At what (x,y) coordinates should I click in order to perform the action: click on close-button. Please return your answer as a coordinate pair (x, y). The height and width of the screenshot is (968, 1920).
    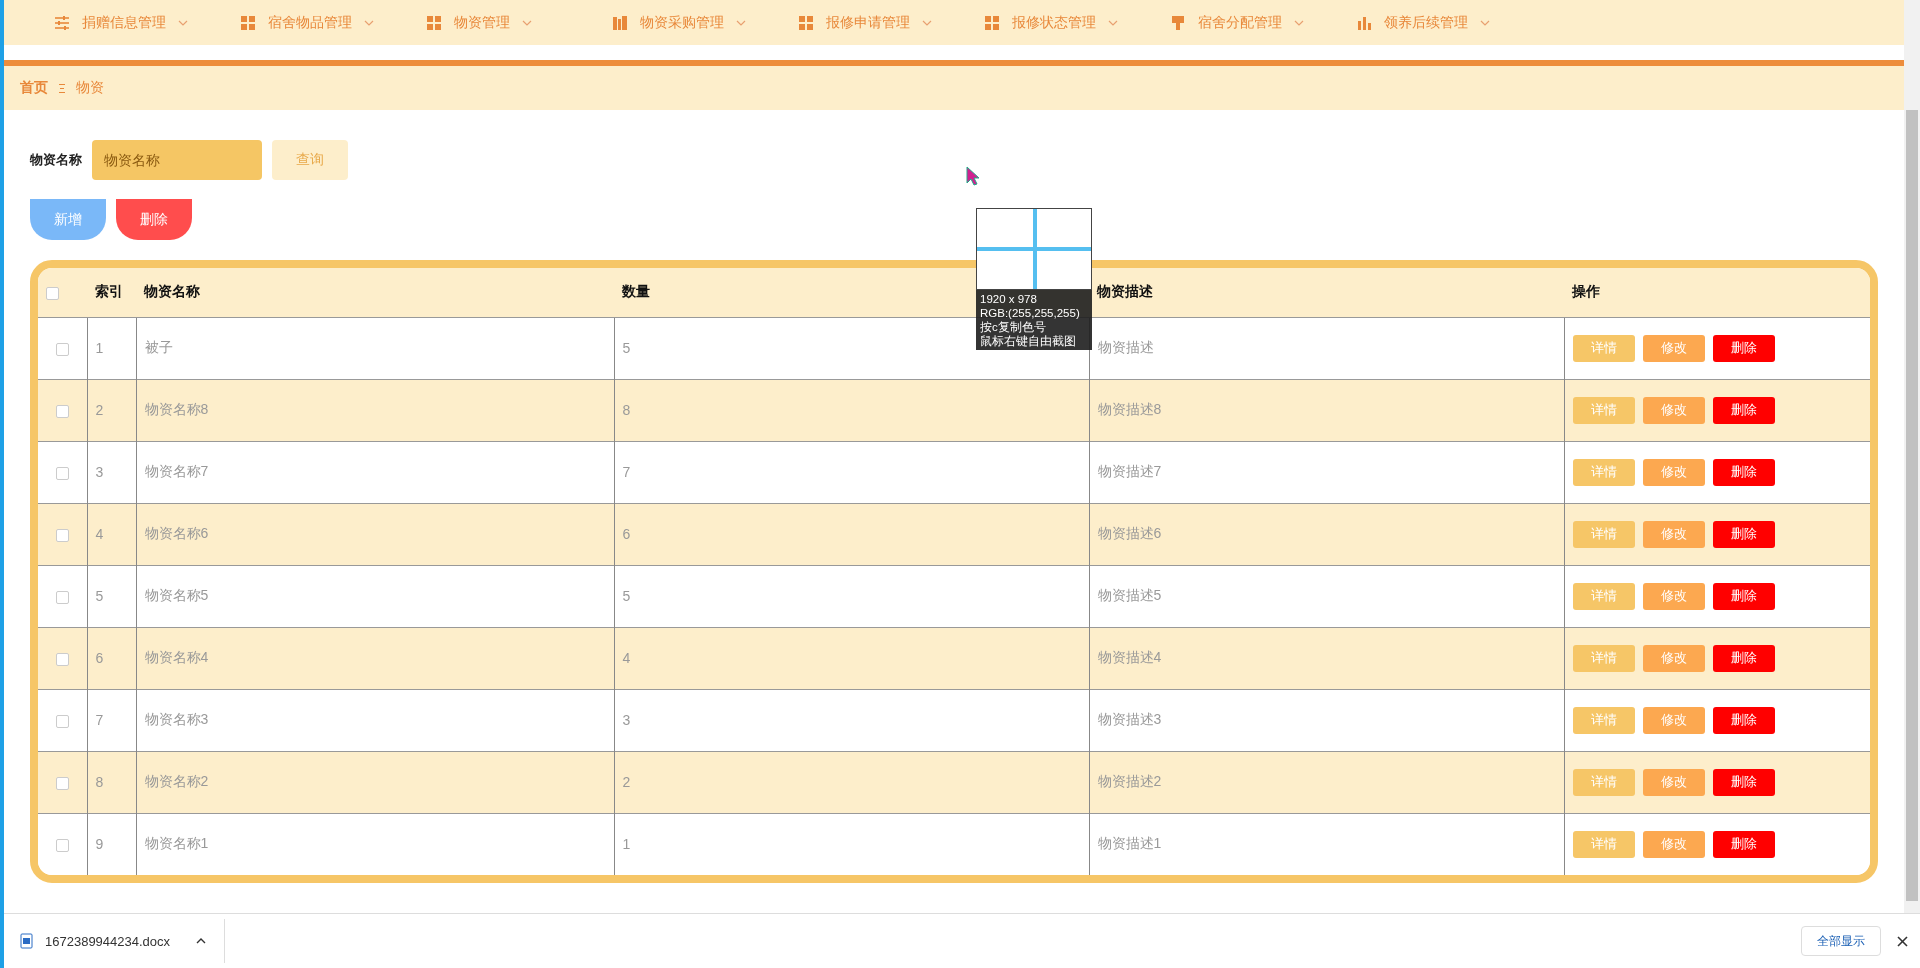
    Looking at the image, I should click on (1902, 941).